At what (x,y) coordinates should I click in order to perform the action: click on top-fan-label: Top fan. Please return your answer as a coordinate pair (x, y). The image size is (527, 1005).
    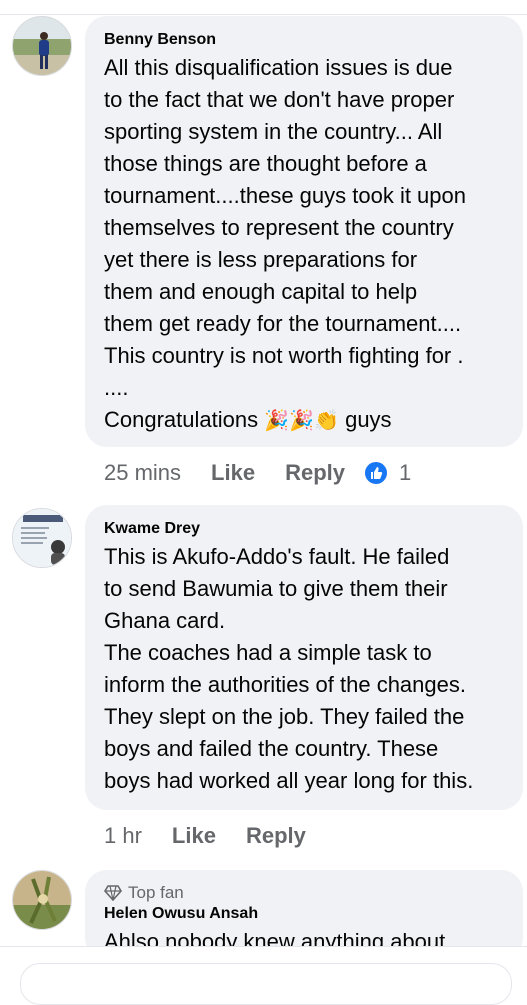
    Looking at the image, I should click on (156, 892).